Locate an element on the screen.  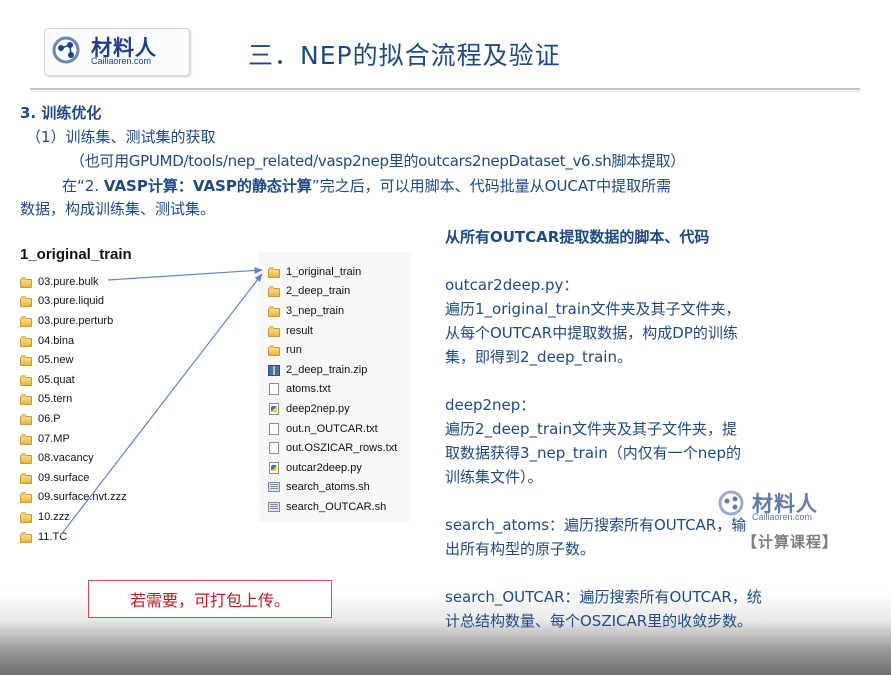
search-outcar-desc-1: search_OUTCAR：遍历搜索所有OUTCAR，统 is located at coordinates (603, 597).